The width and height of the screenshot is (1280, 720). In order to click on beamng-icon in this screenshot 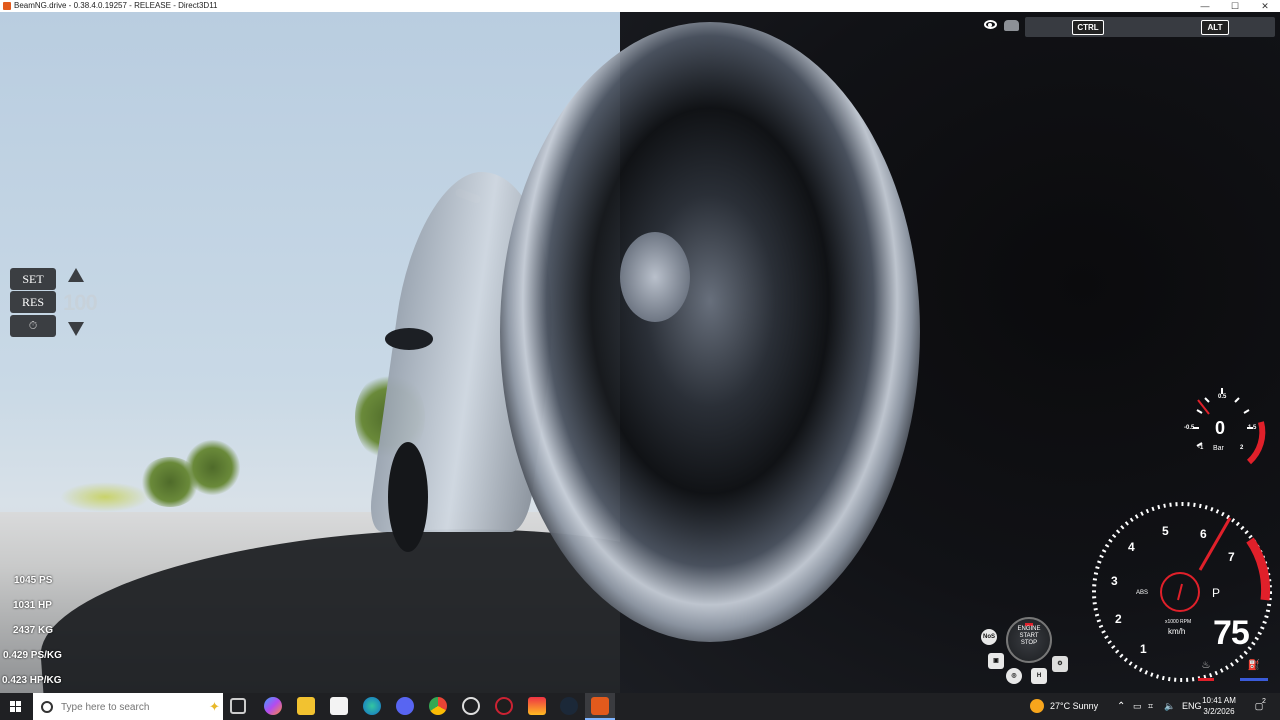, I will do `click(600, 706)`.